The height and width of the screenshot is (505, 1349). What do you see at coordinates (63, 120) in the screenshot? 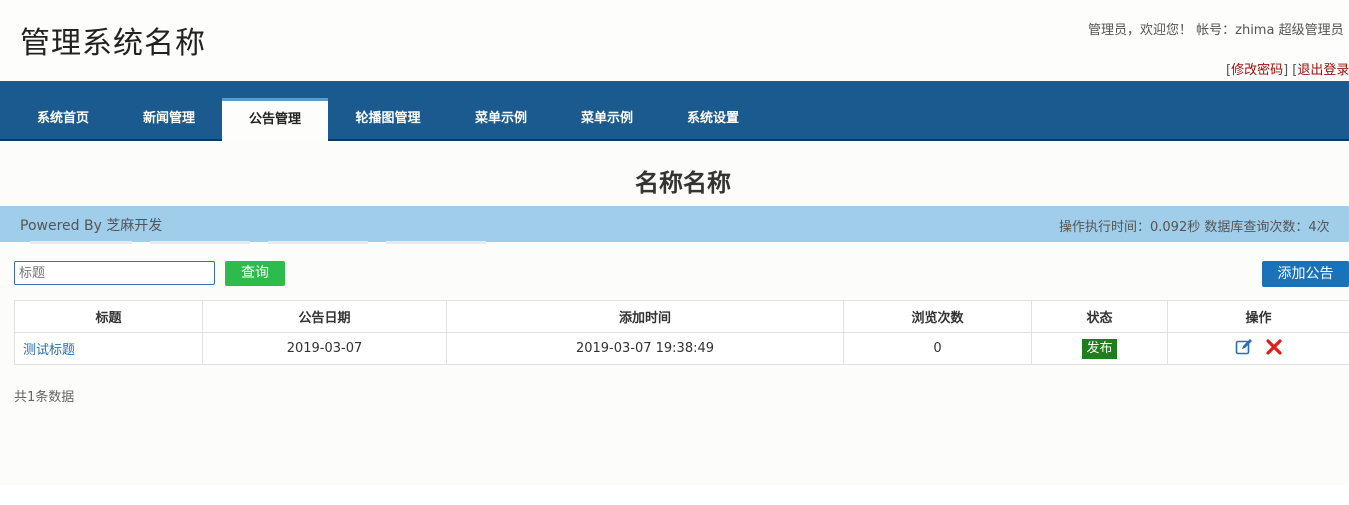
I see `nav-item-home: 系统首页` at bounding box center [63, 120].